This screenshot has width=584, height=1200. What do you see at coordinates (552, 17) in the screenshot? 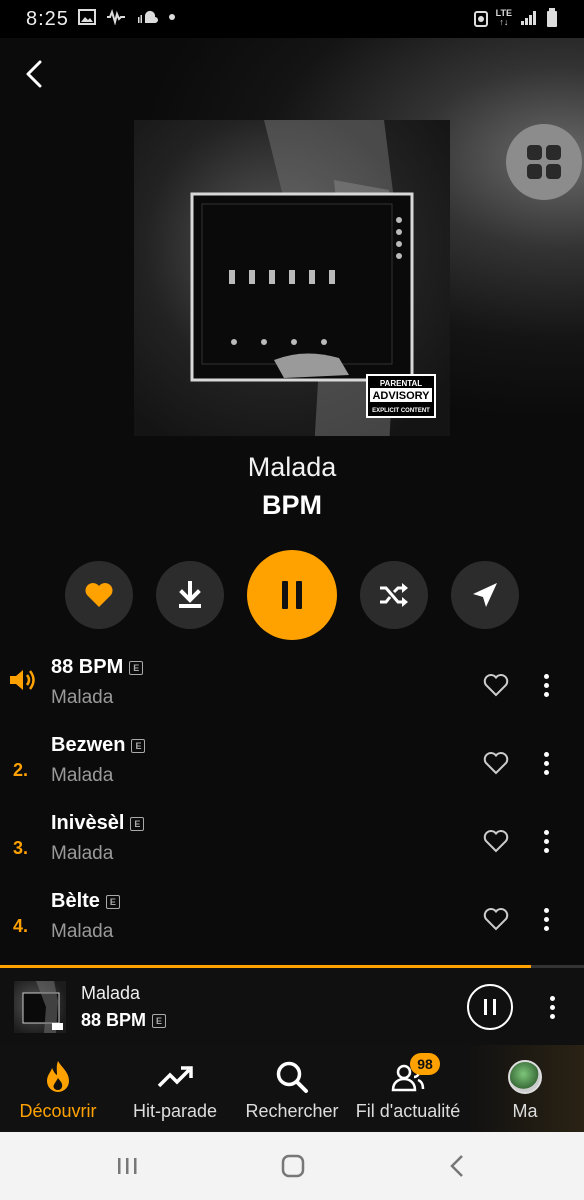
I see `battery-icon` at bounding box center [552, 17].